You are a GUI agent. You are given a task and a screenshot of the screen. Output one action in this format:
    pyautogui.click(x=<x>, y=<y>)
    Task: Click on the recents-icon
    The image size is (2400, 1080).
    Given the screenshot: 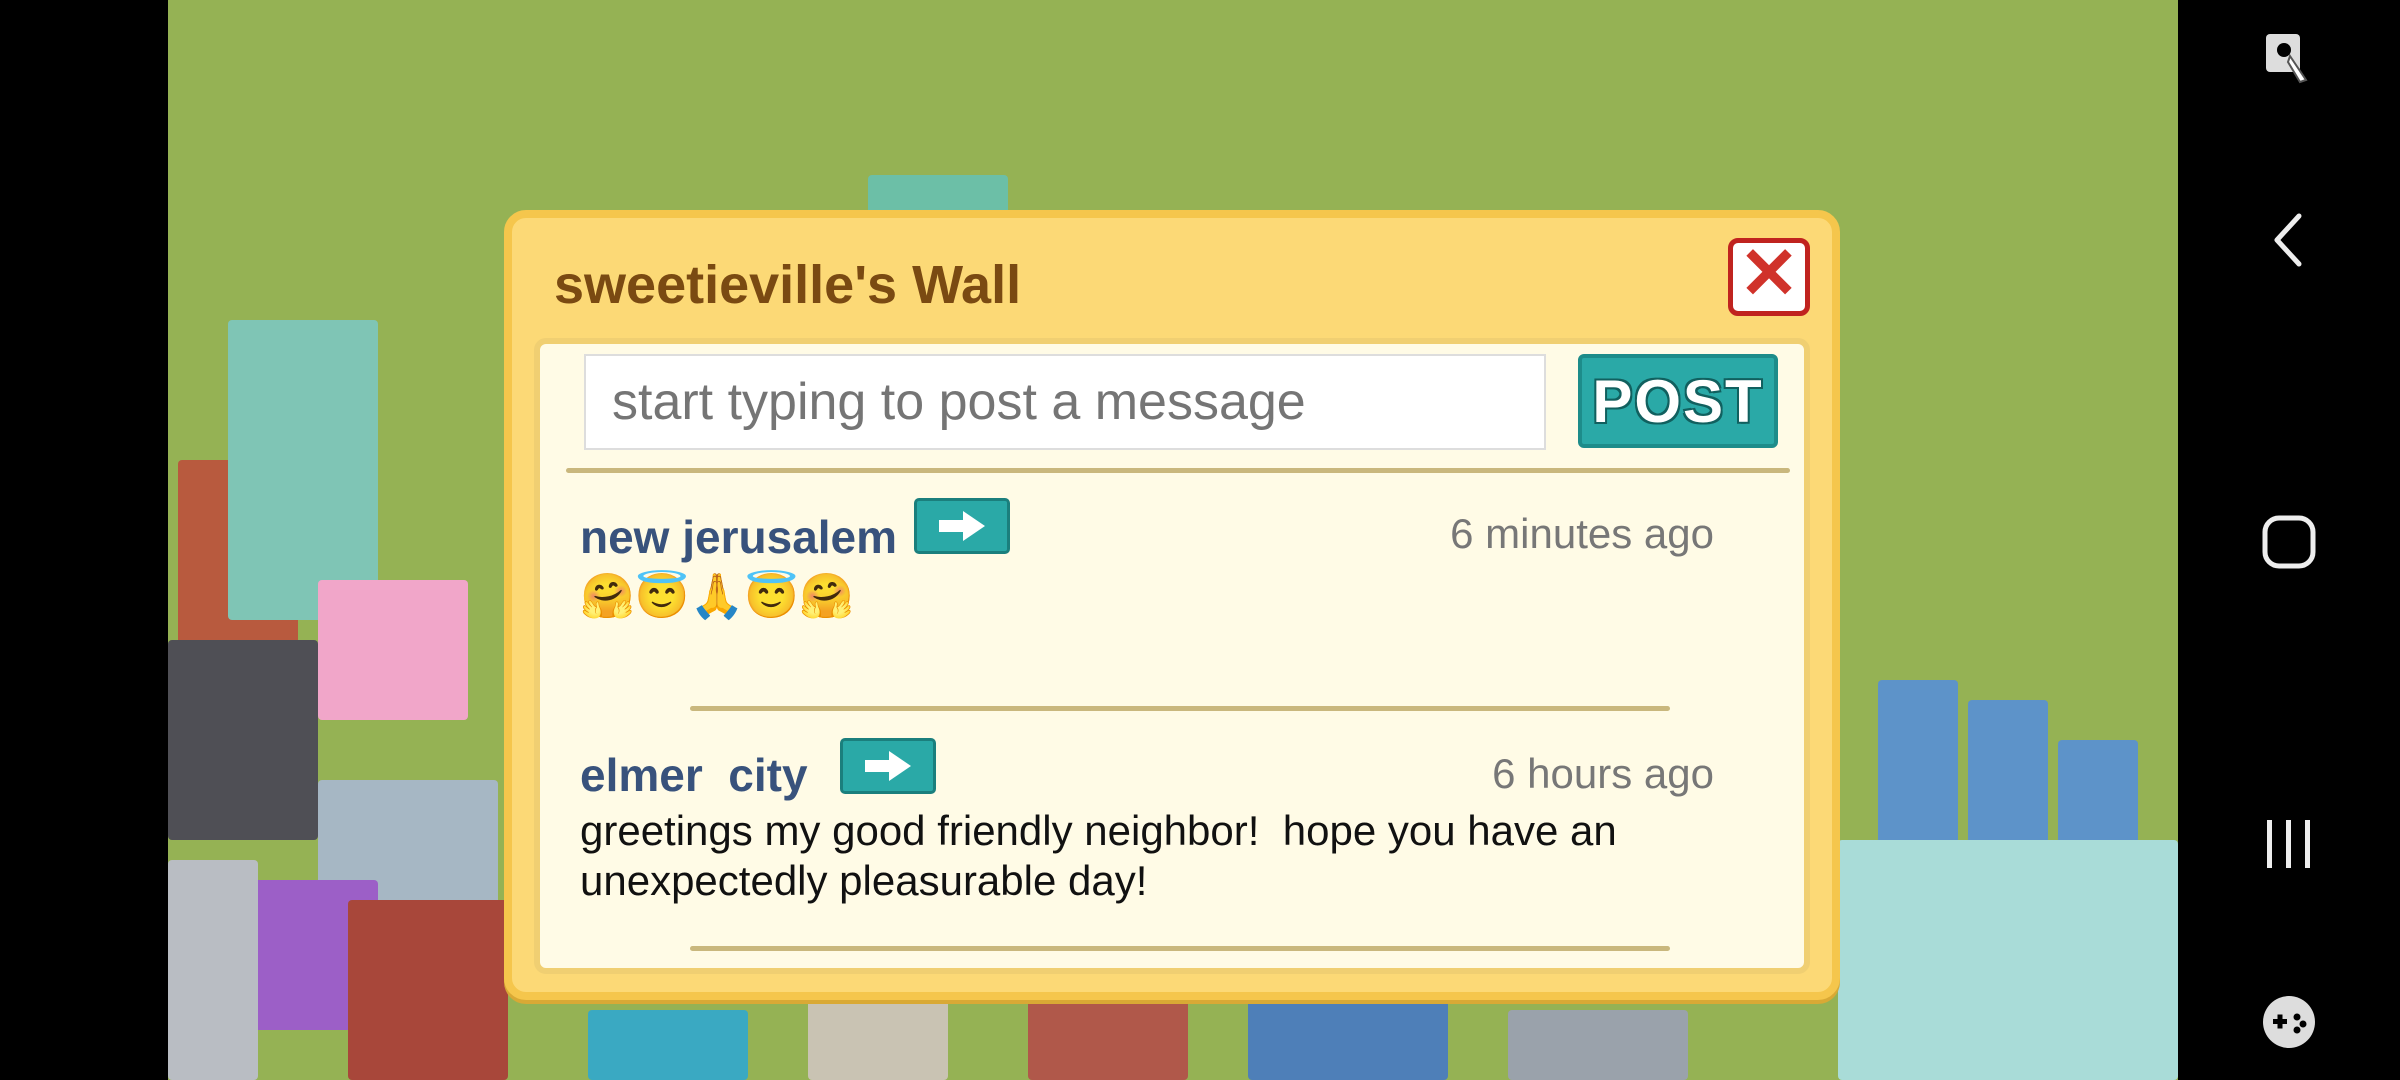 What is the action you would take?
    pyautogui.click(x=2288, y=844)
    